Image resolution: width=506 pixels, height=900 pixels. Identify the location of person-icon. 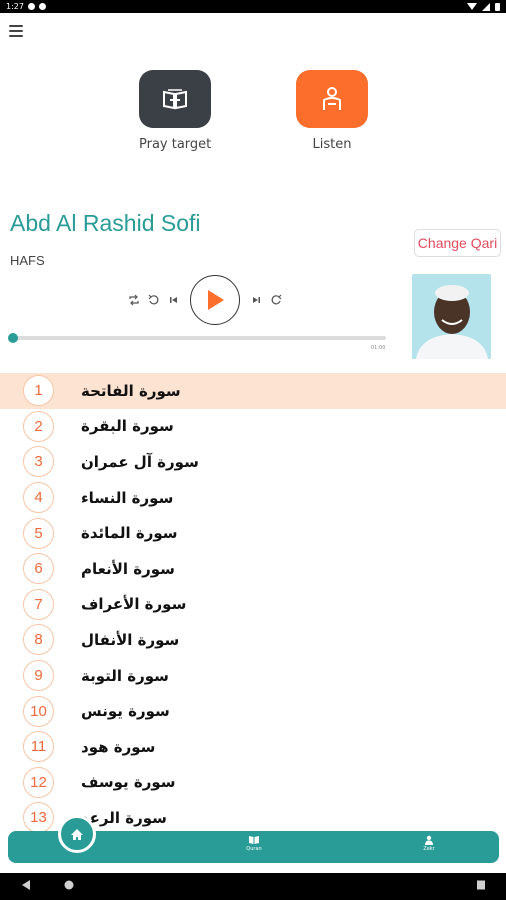
(429, 840).